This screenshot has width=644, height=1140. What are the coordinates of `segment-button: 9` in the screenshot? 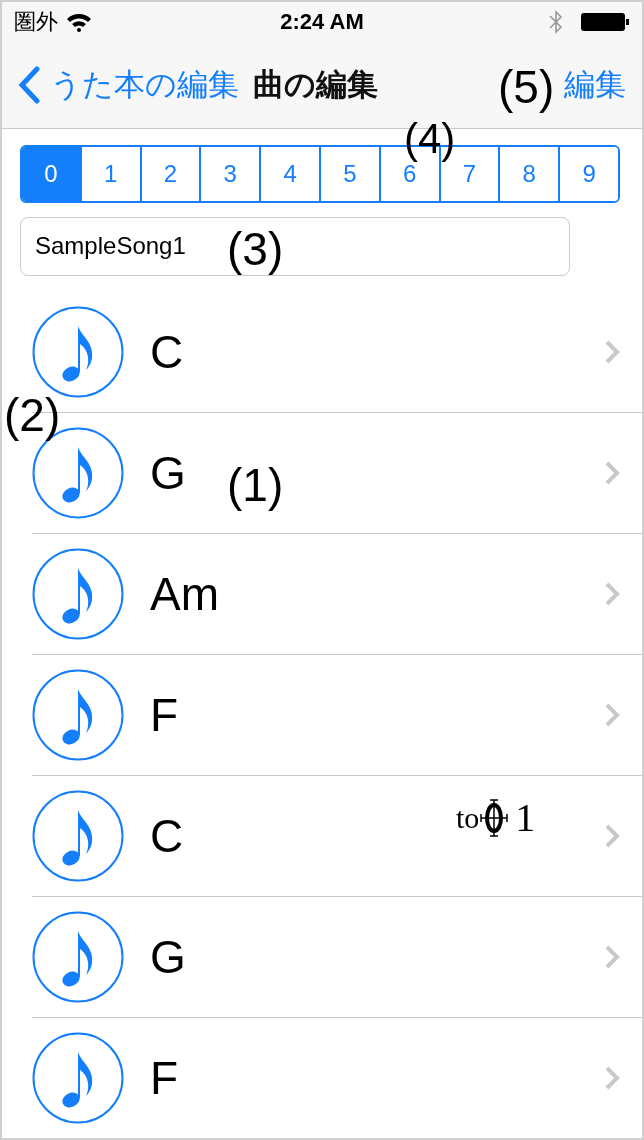 It's located at (588, 174).